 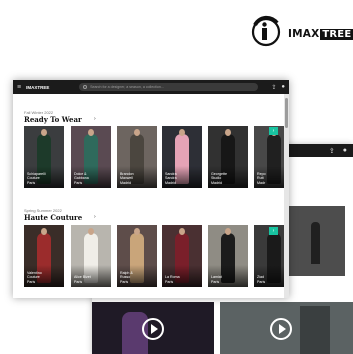 I want to click on card-label: Sandra Sandra Madrid, so click(x=171, y=178).